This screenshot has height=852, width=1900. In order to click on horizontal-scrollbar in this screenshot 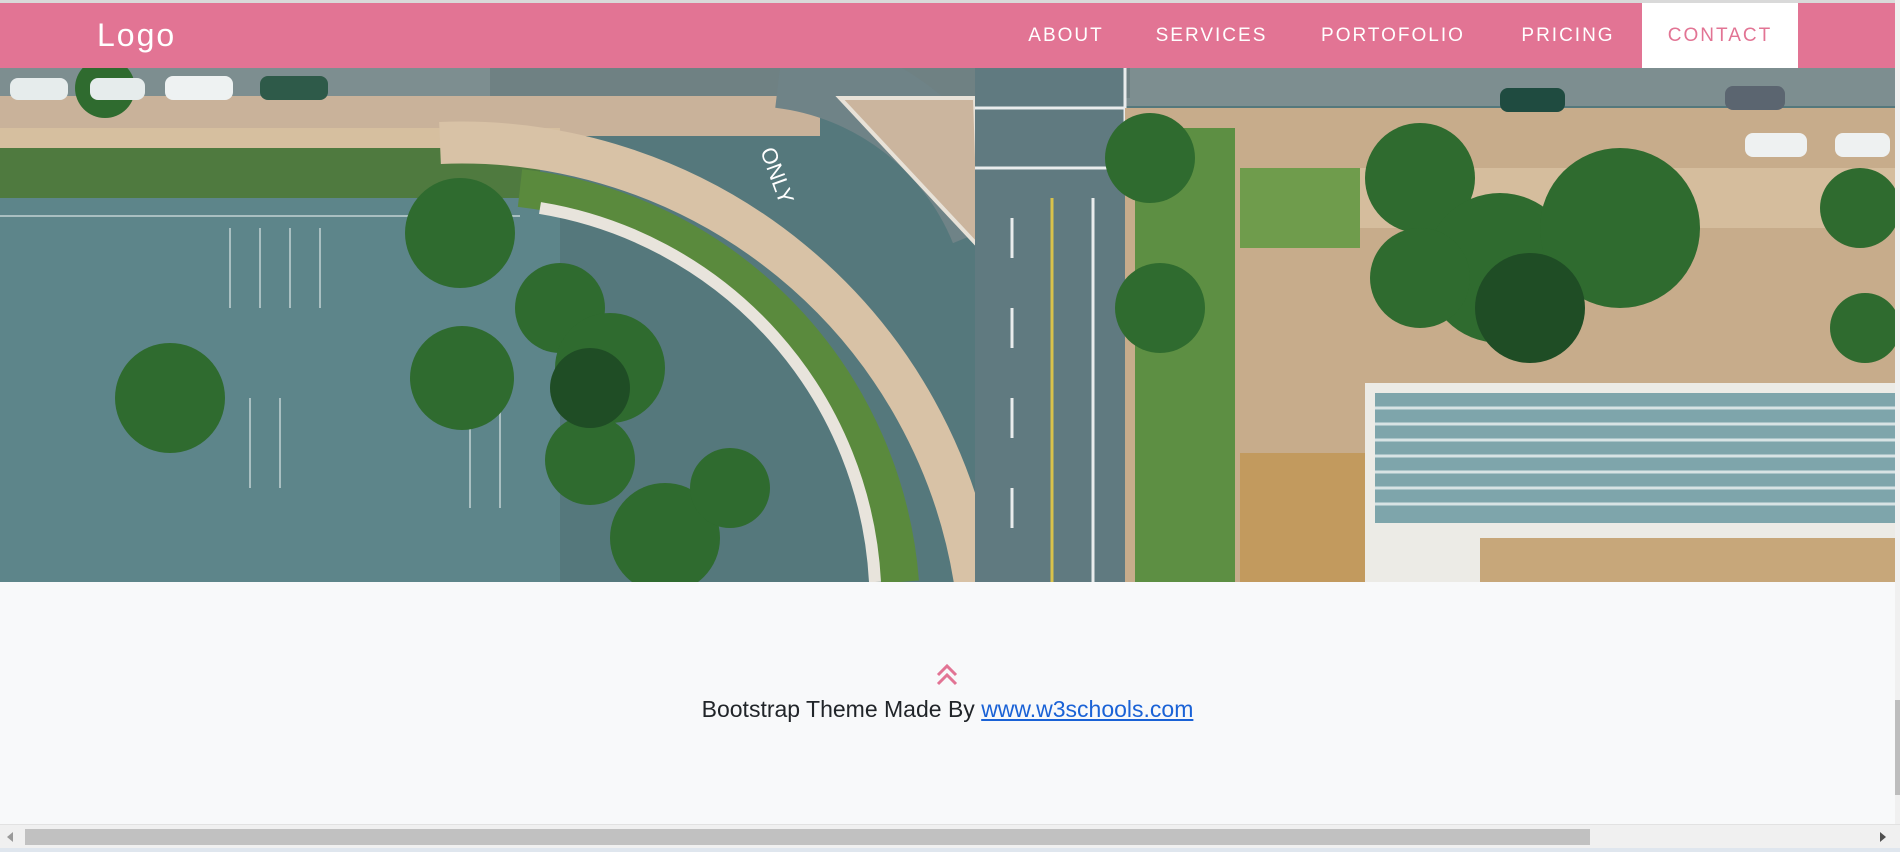, I will do `click(950, 836)`.